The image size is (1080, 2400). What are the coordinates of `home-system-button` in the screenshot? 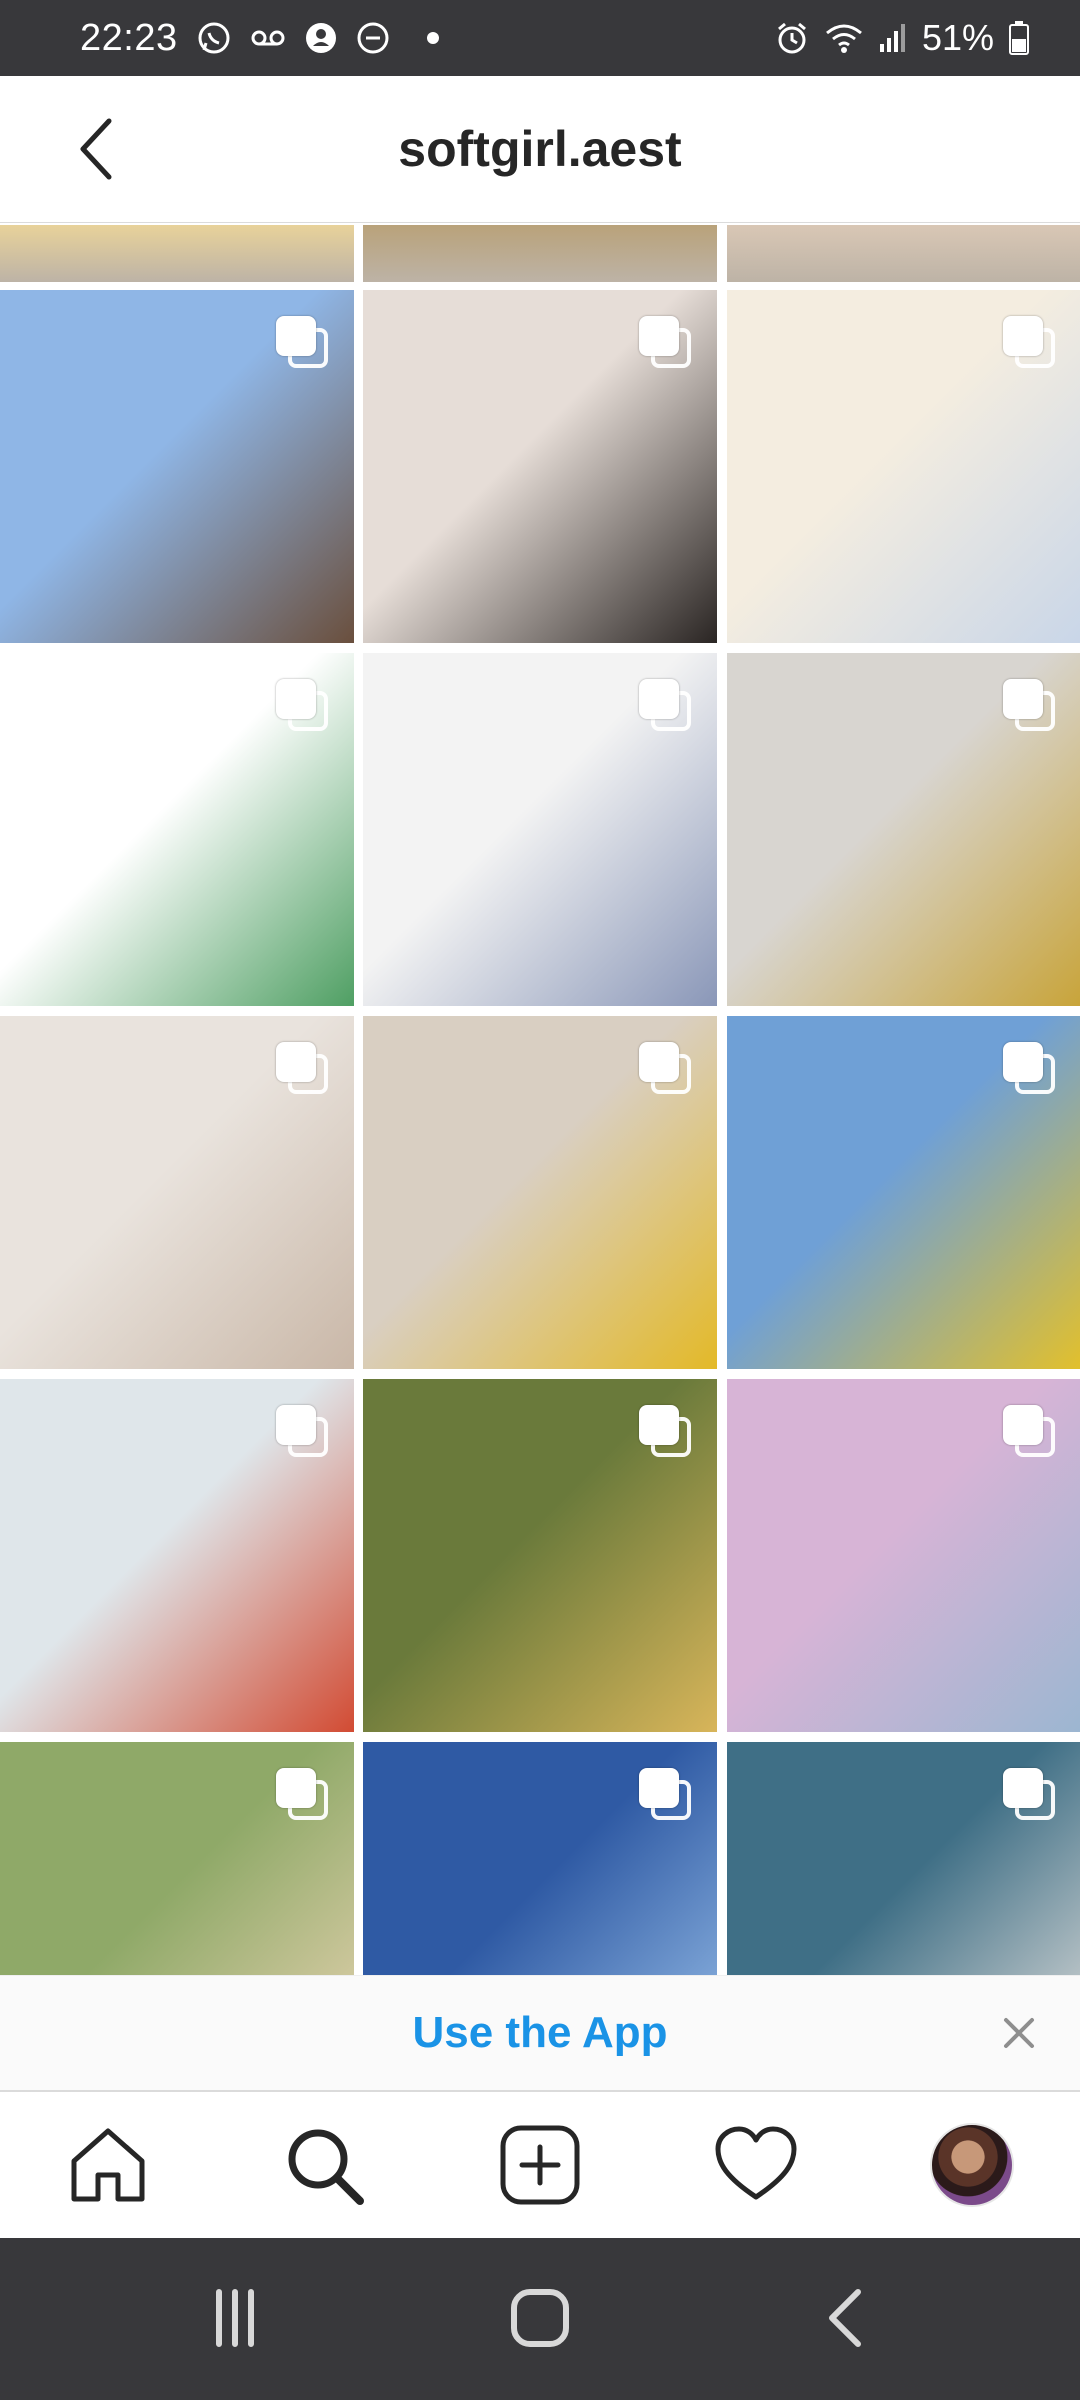 It's located at (540, 2318).